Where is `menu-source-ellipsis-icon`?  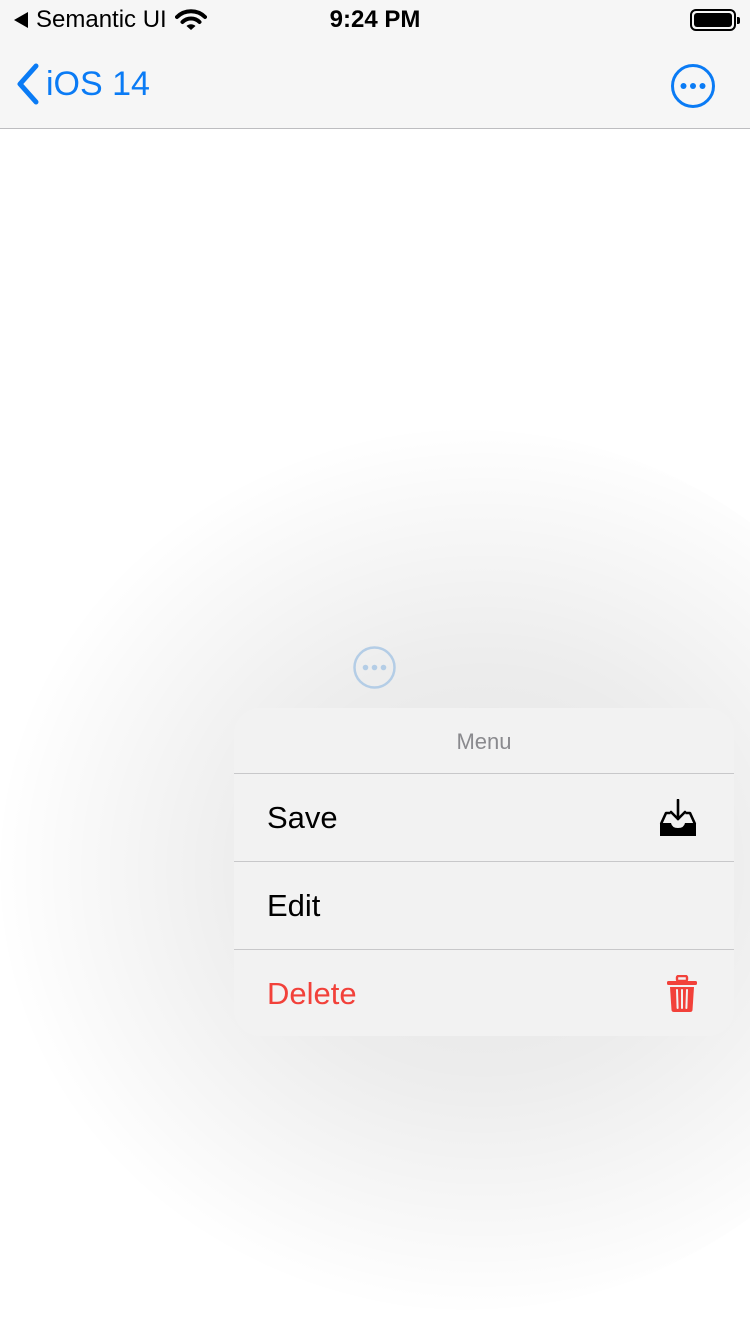
menu-source-ellipsis-icon is located at coordinates (374, 667).